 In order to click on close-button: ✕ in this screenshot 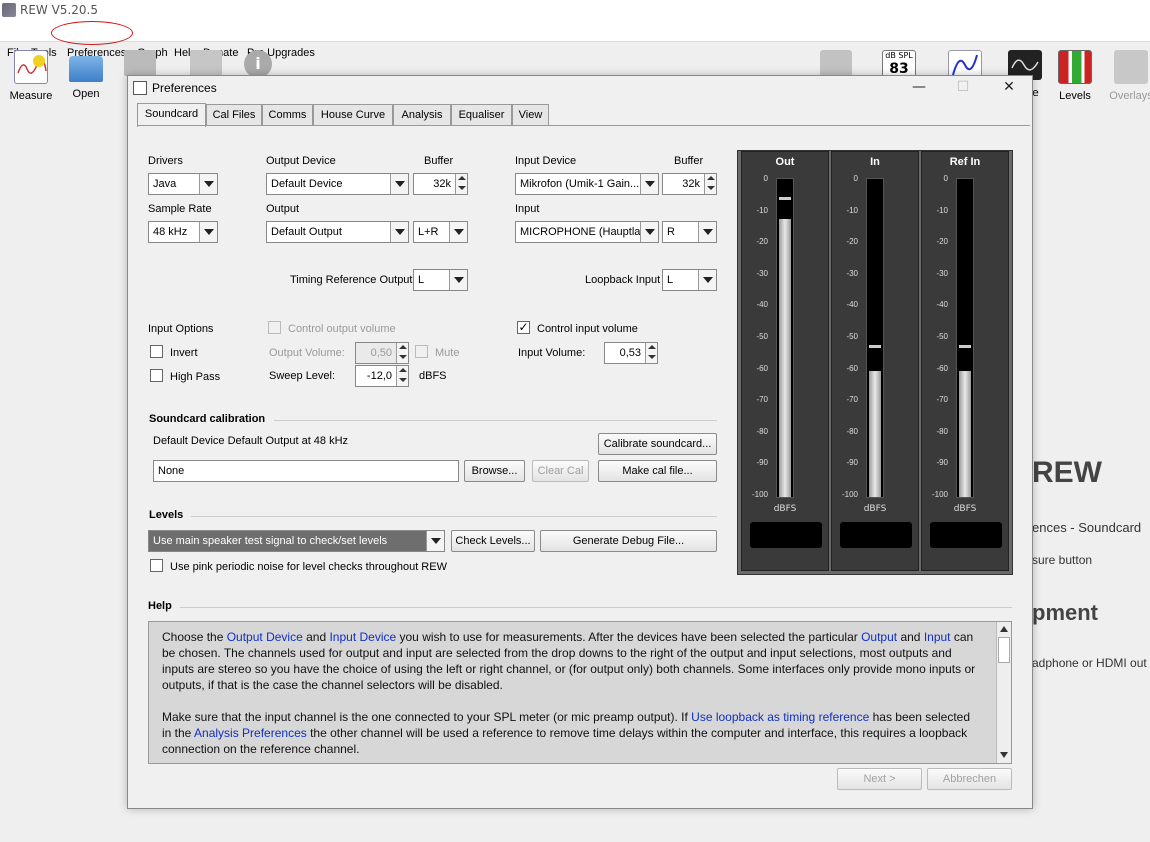, I will do `click(1009, 88)`.